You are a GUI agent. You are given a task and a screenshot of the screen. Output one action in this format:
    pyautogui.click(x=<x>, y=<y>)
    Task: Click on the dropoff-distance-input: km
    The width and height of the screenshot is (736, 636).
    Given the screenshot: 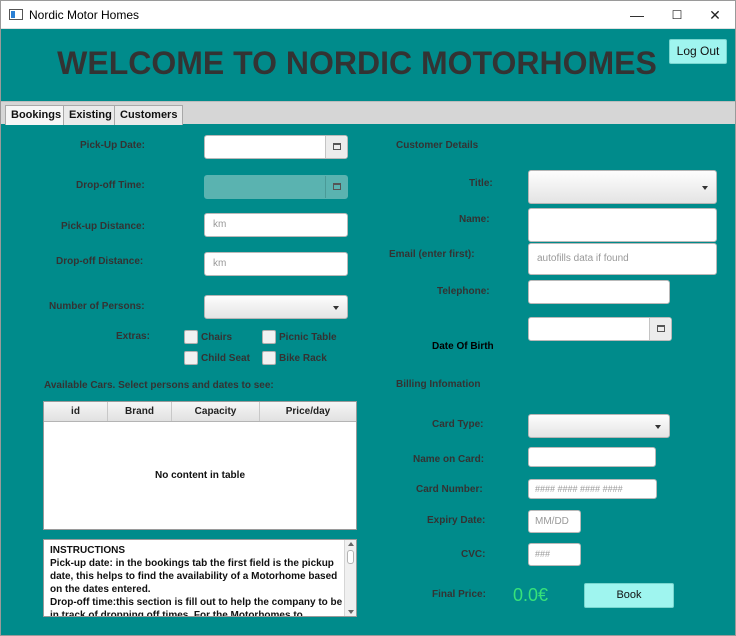 What is the action you would take?
    pyautogui.click(x=276, y=264)
    